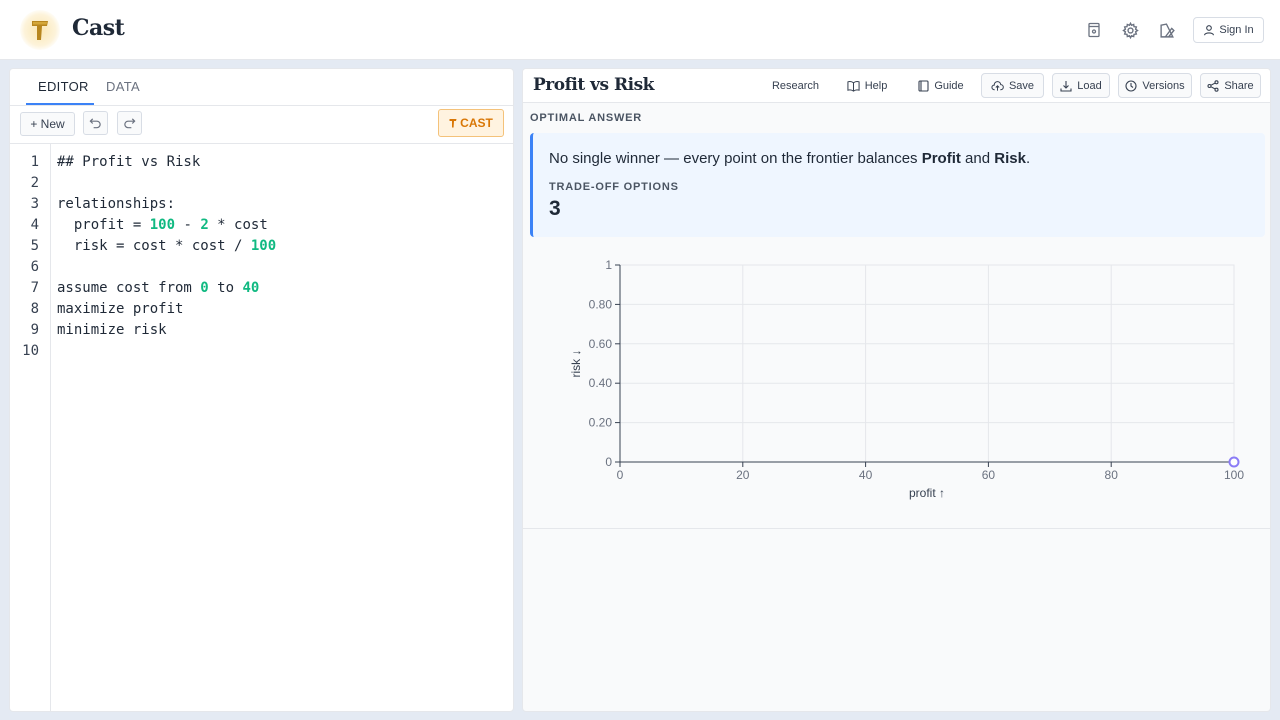 This screenshot has height=720, width=1280. What do you see at coordinates (116, 204) in the screenshot?
I see `code-line: relationships:` at bounding box center [116, 204].